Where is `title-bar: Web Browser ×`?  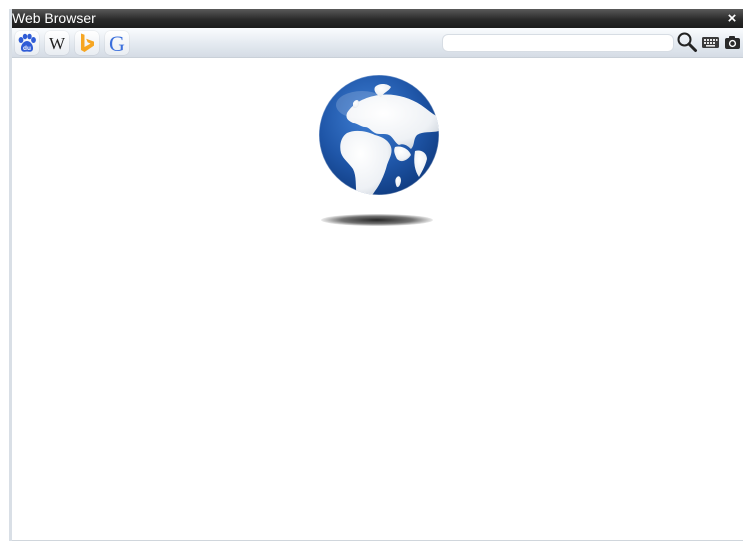
title-bar: Web Browser × is located at coordinates (377, 18).